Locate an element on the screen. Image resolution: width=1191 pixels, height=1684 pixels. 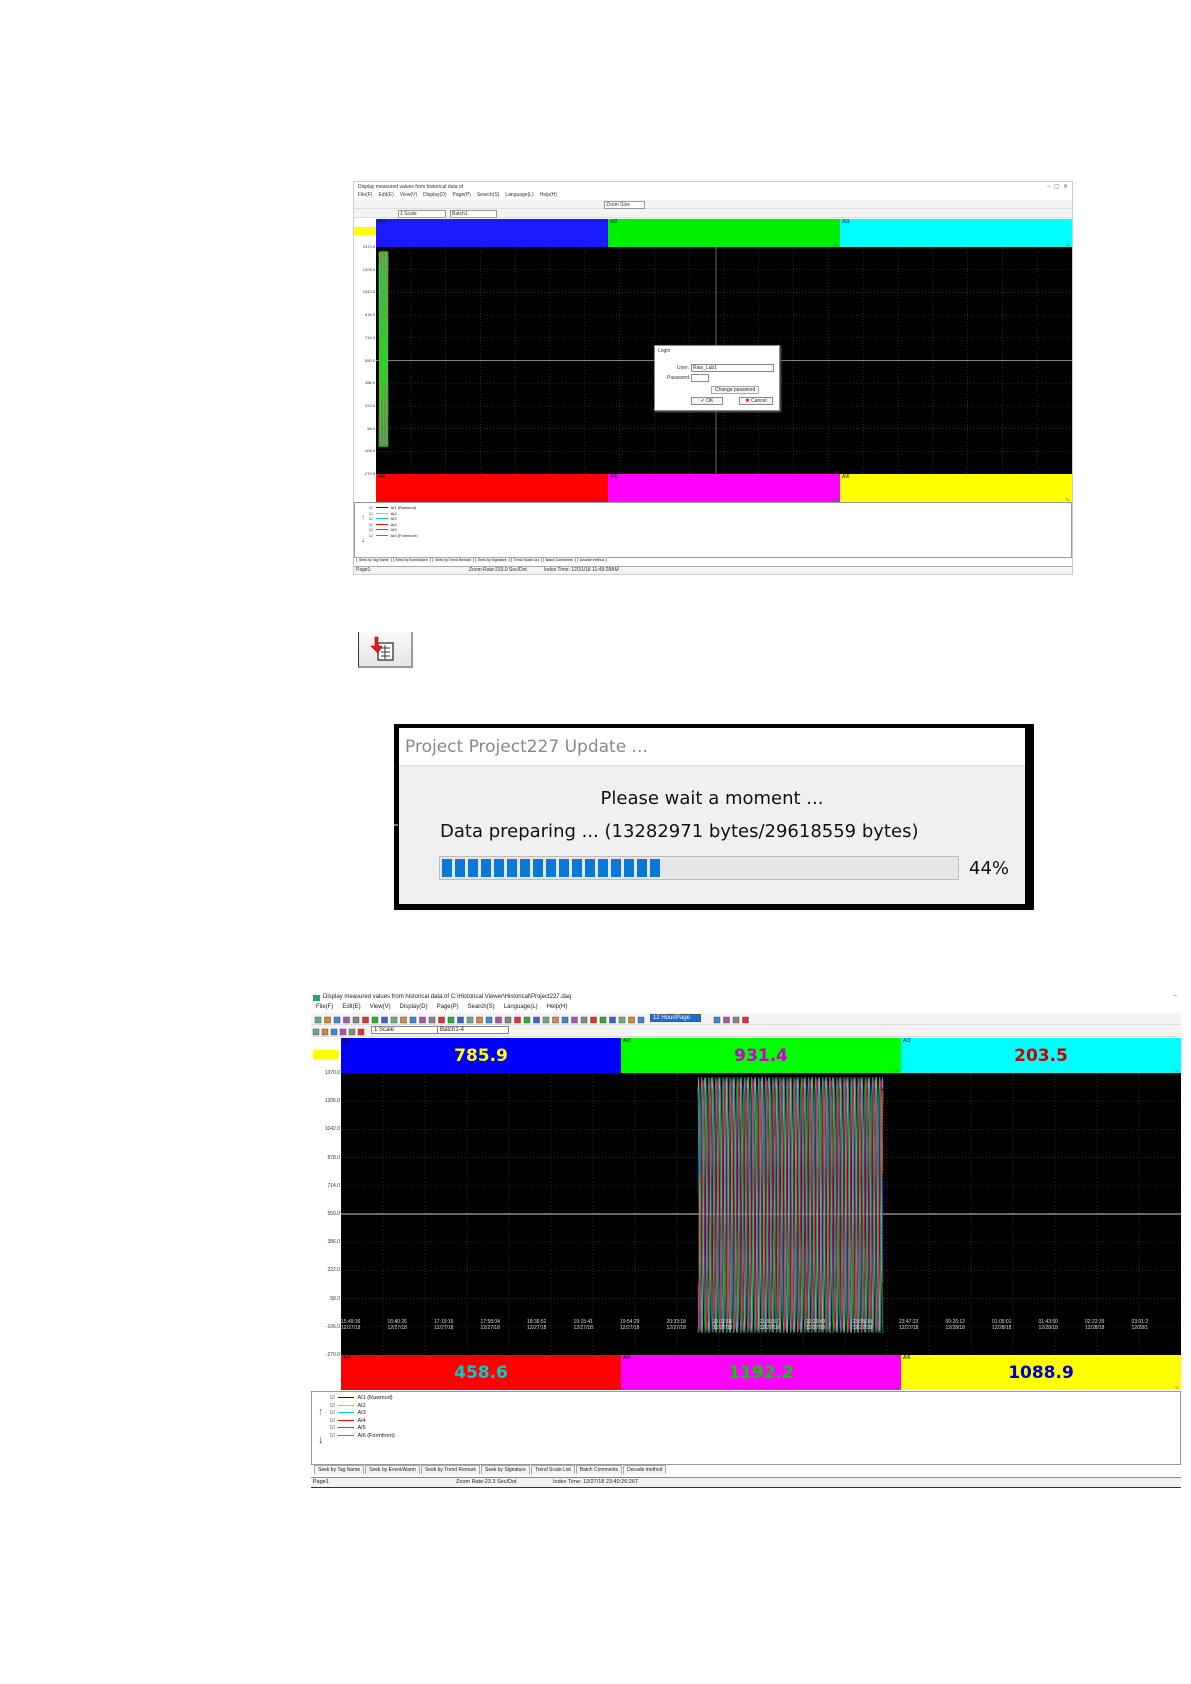
menu-item: Page(P) is located at coordinates (448, 1007).